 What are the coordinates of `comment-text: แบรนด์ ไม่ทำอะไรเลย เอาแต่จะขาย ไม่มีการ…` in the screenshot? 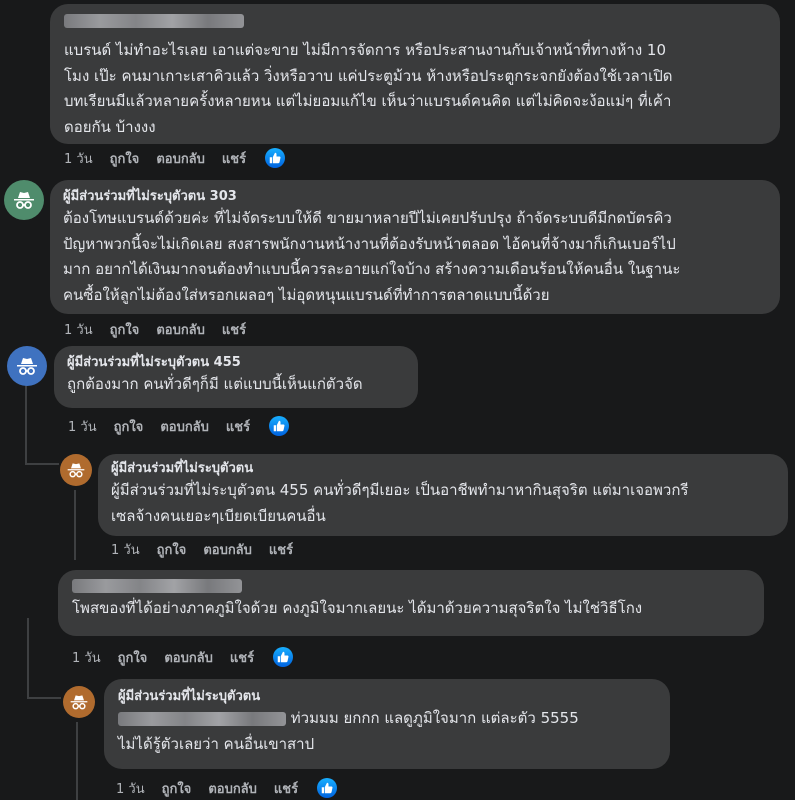 It's located at (368, 88).